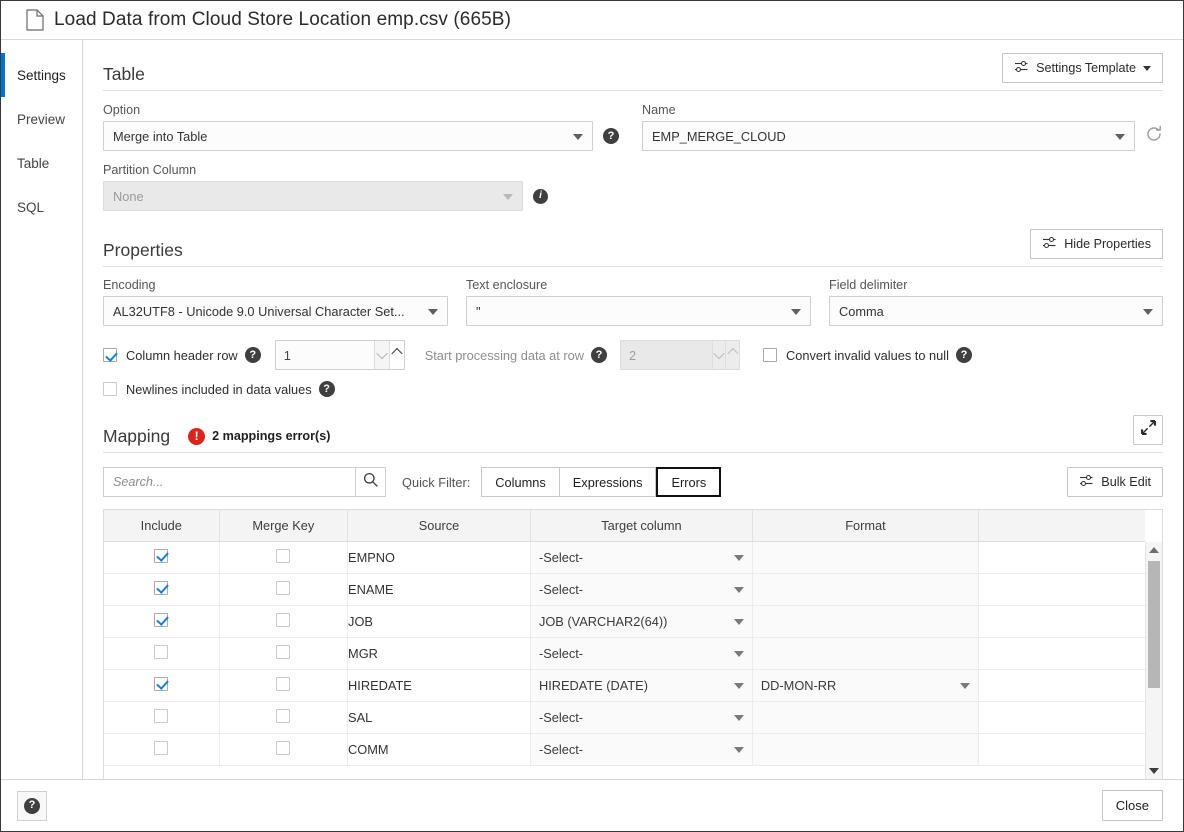 This screenshot has width=1184, height=832. I want to click on filter-errors-button: Errors, so click(689, 482).